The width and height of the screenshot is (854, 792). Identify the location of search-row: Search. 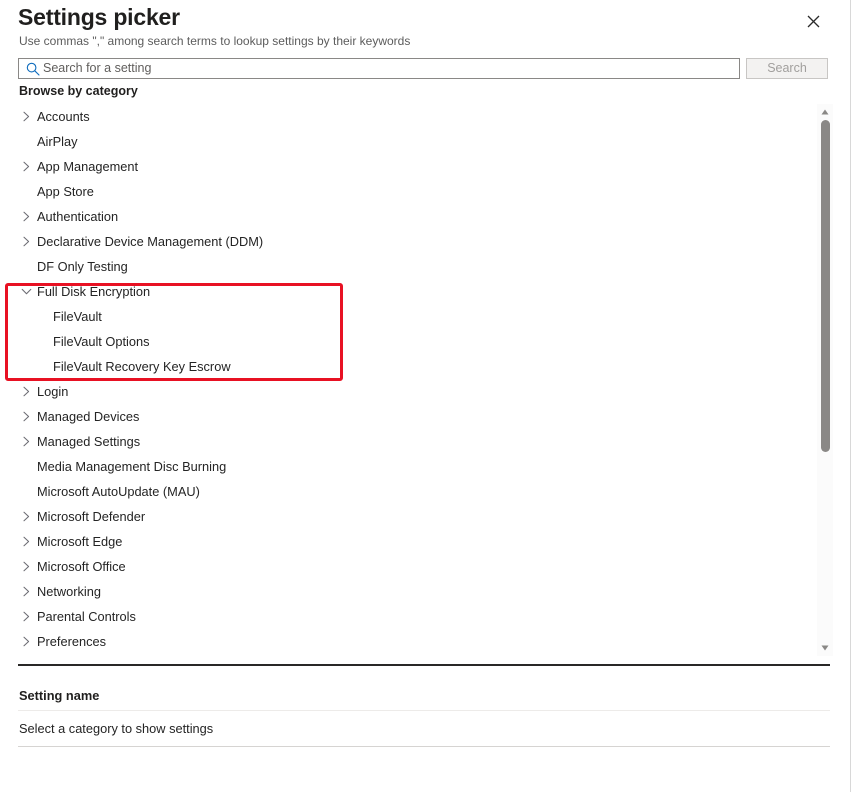
(427, 69).